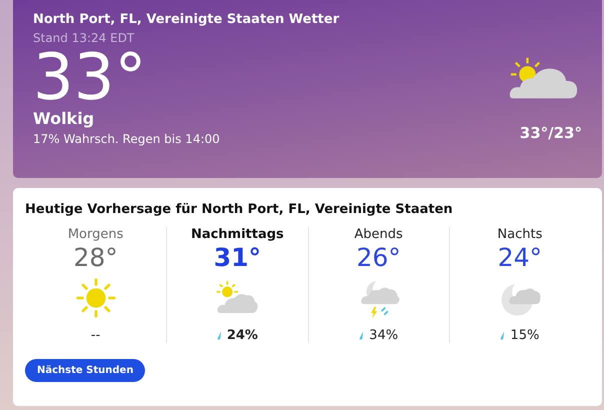 This screenshot has height=410, width=604. I want to click on condition-text: Wolkig, so click(64, 118).